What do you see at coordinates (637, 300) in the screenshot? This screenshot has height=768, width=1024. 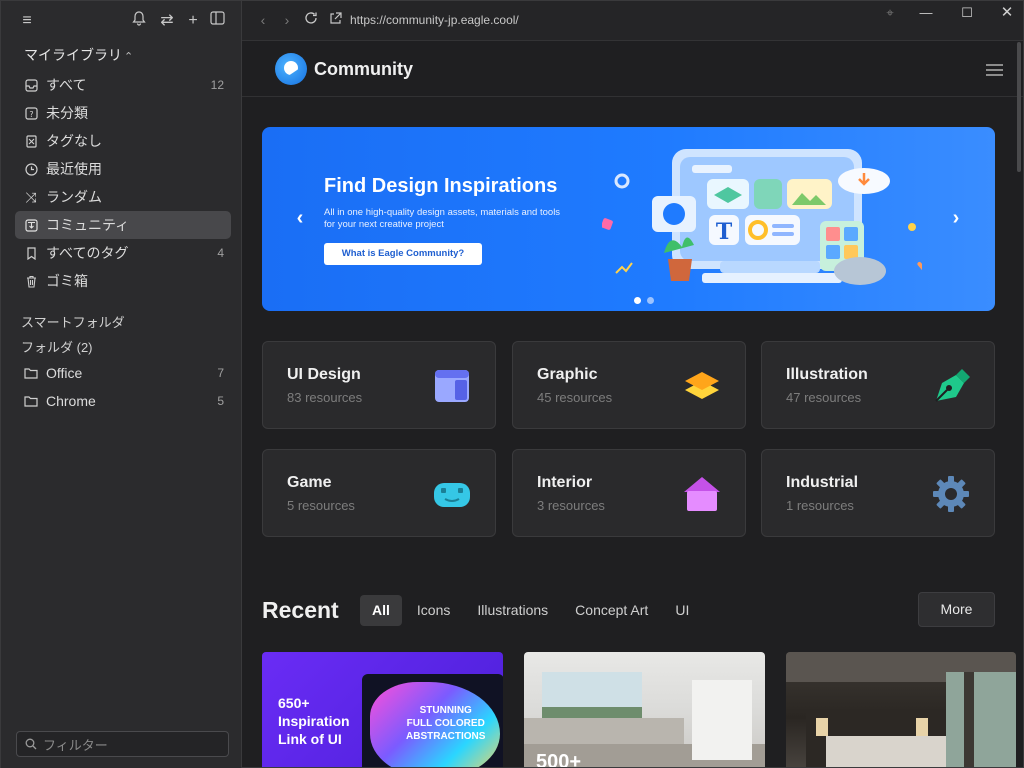 I see `page-dot-active` at bounding box center [637, 300].